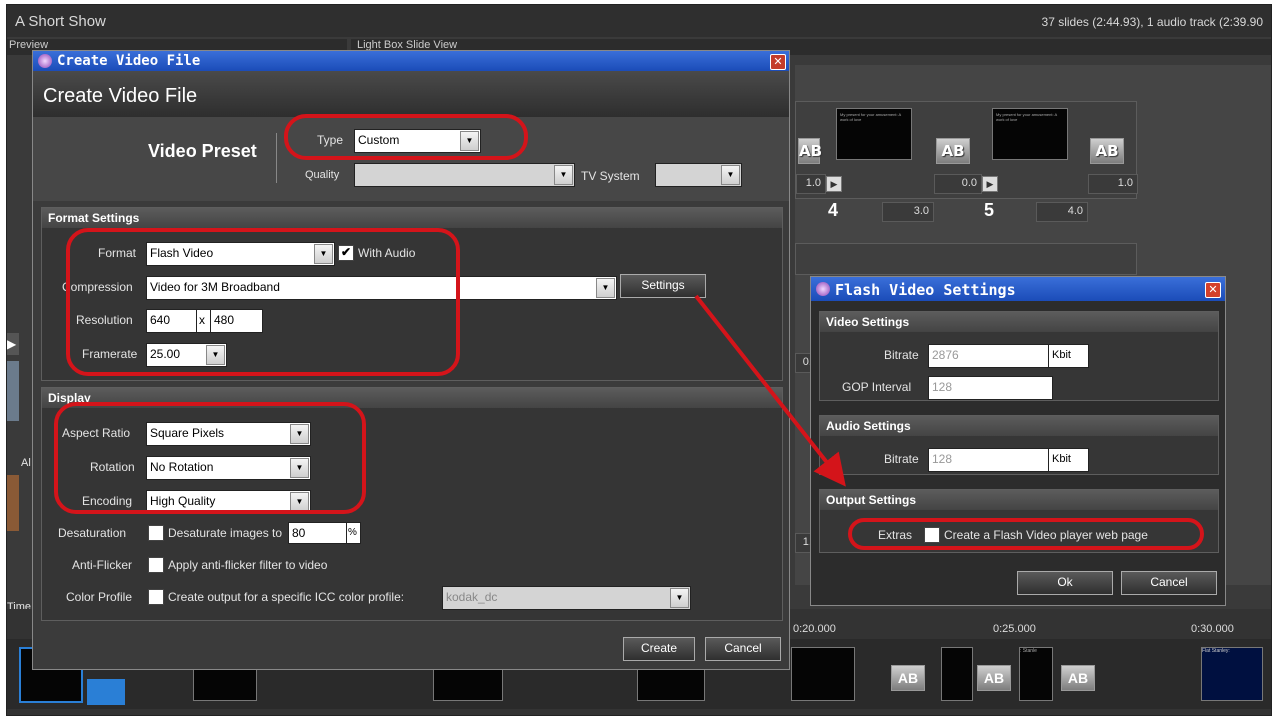 The image size is (1277, 725). I want to click on arrow-line, so click(770, 390).